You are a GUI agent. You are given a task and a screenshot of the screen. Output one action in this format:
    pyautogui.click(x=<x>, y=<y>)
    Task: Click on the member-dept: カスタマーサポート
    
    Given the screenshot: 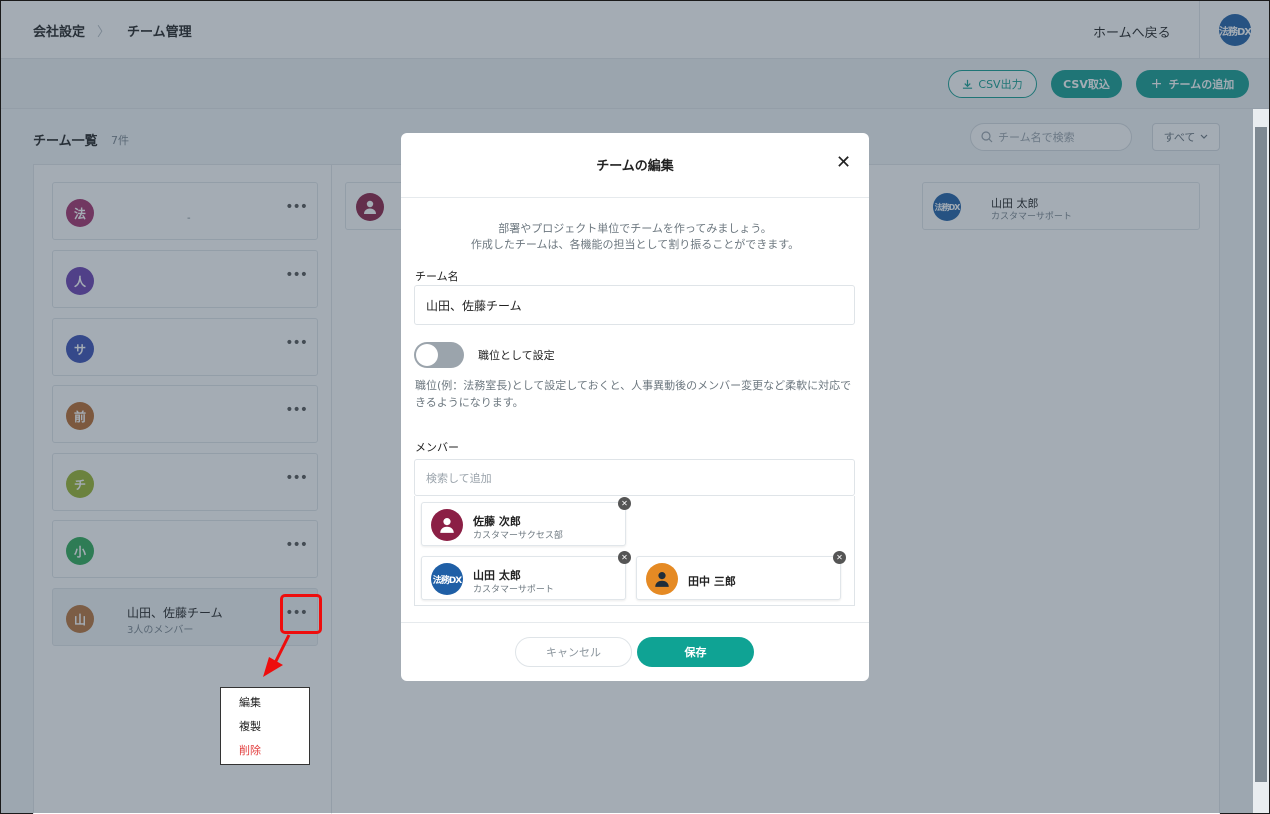 What is the action you would take?
    pyautogui.click(x=513, y=590)
    